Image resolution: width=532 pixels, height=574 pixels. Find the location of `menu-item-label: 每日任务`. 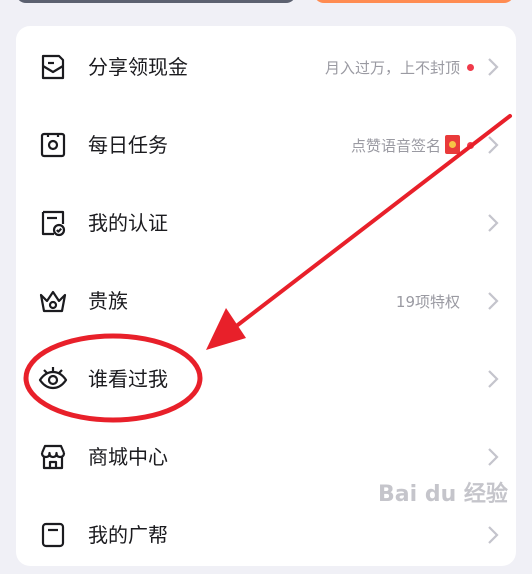

menu-item-label: 每日任务 is located at coordinates (128, 145).